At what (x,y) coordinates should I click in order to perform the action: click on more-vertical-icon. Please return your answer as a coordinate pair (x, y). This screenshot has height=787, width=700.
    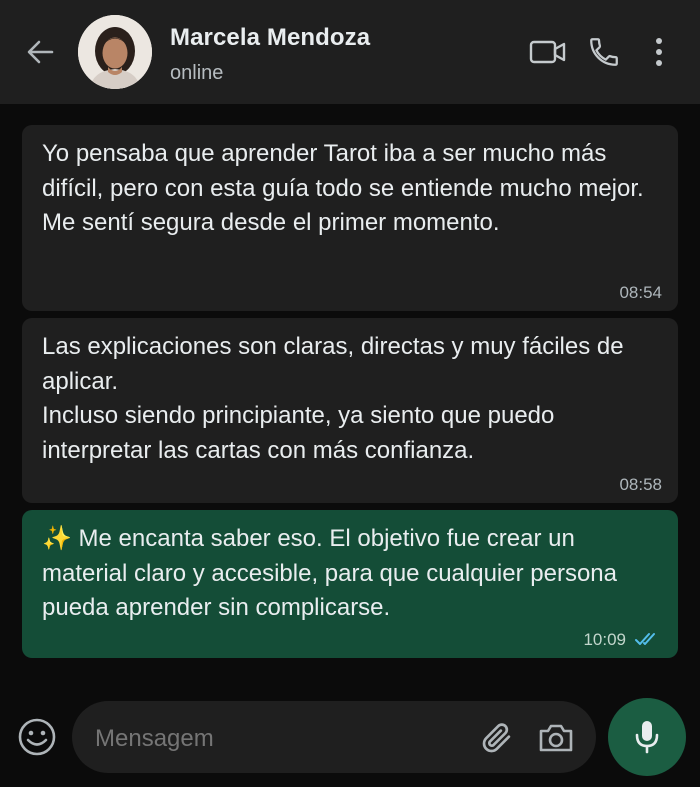
    Looking at the image, I should click on (659, 52).